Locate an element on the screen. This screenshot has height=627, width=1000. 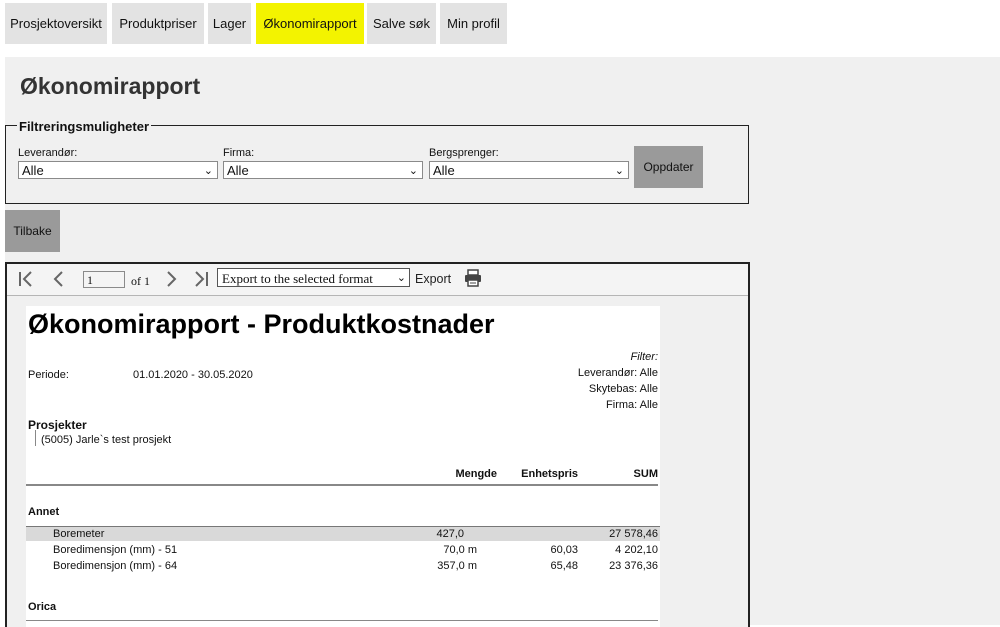
export-button: Export is located at coordinates (433, 279).